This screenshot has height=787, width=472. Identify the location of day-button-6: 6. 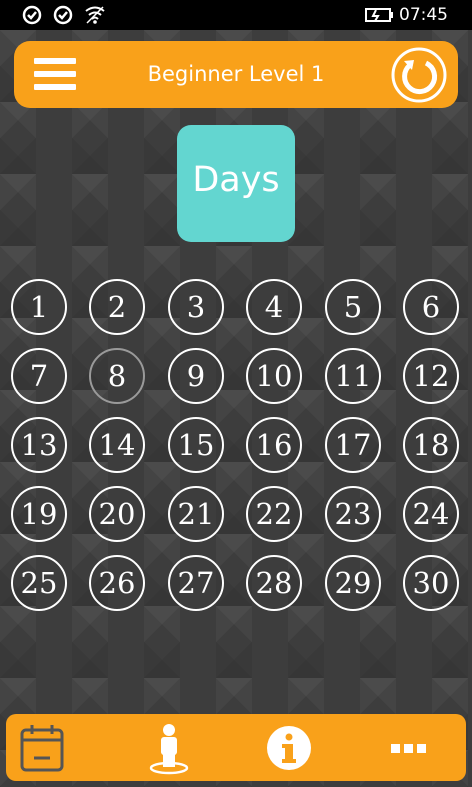
(431, 307).